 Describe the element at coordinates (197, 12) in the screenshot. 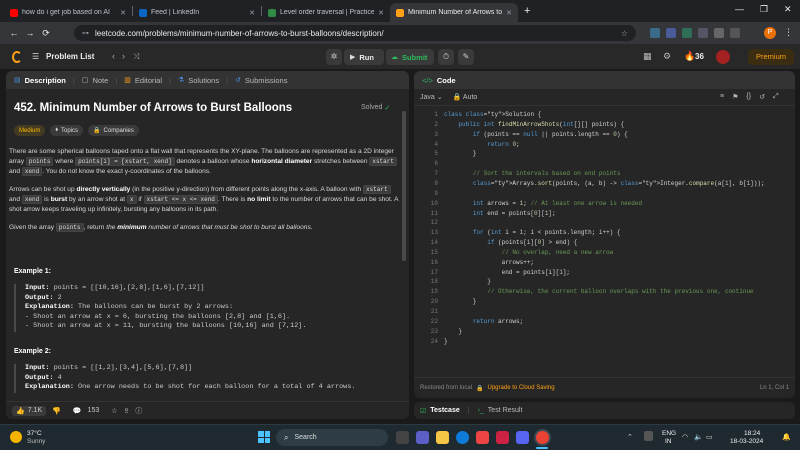

I see `browser-tab-2: Feed | LinkedIn ✕` at that location.